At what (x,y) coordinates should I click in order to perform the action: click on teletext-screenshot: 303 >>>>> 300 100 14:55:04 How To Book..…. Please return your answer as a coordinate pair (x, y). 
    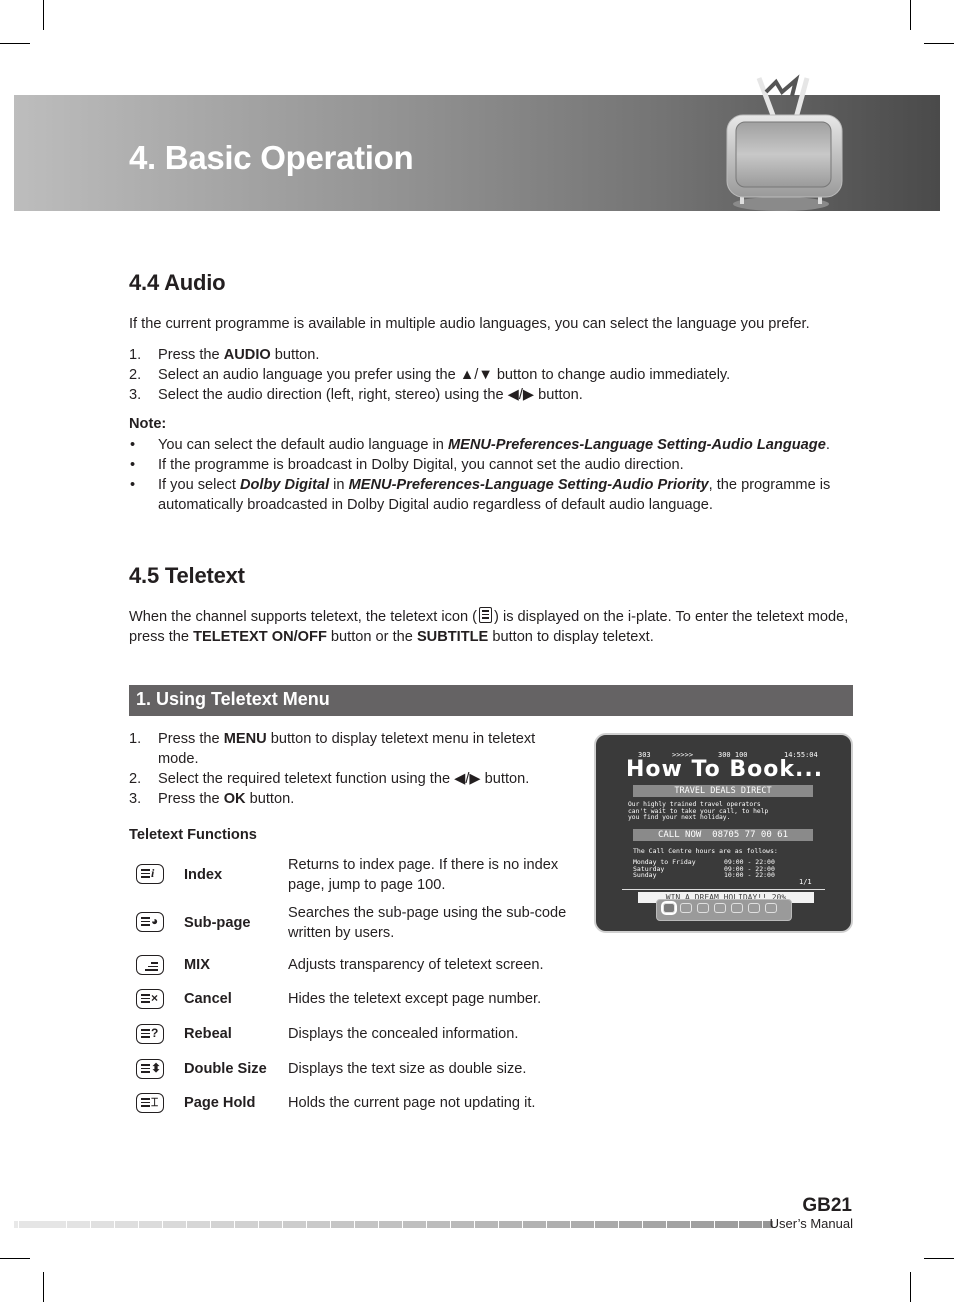
    Looking at the image, I should click on (723, 833).